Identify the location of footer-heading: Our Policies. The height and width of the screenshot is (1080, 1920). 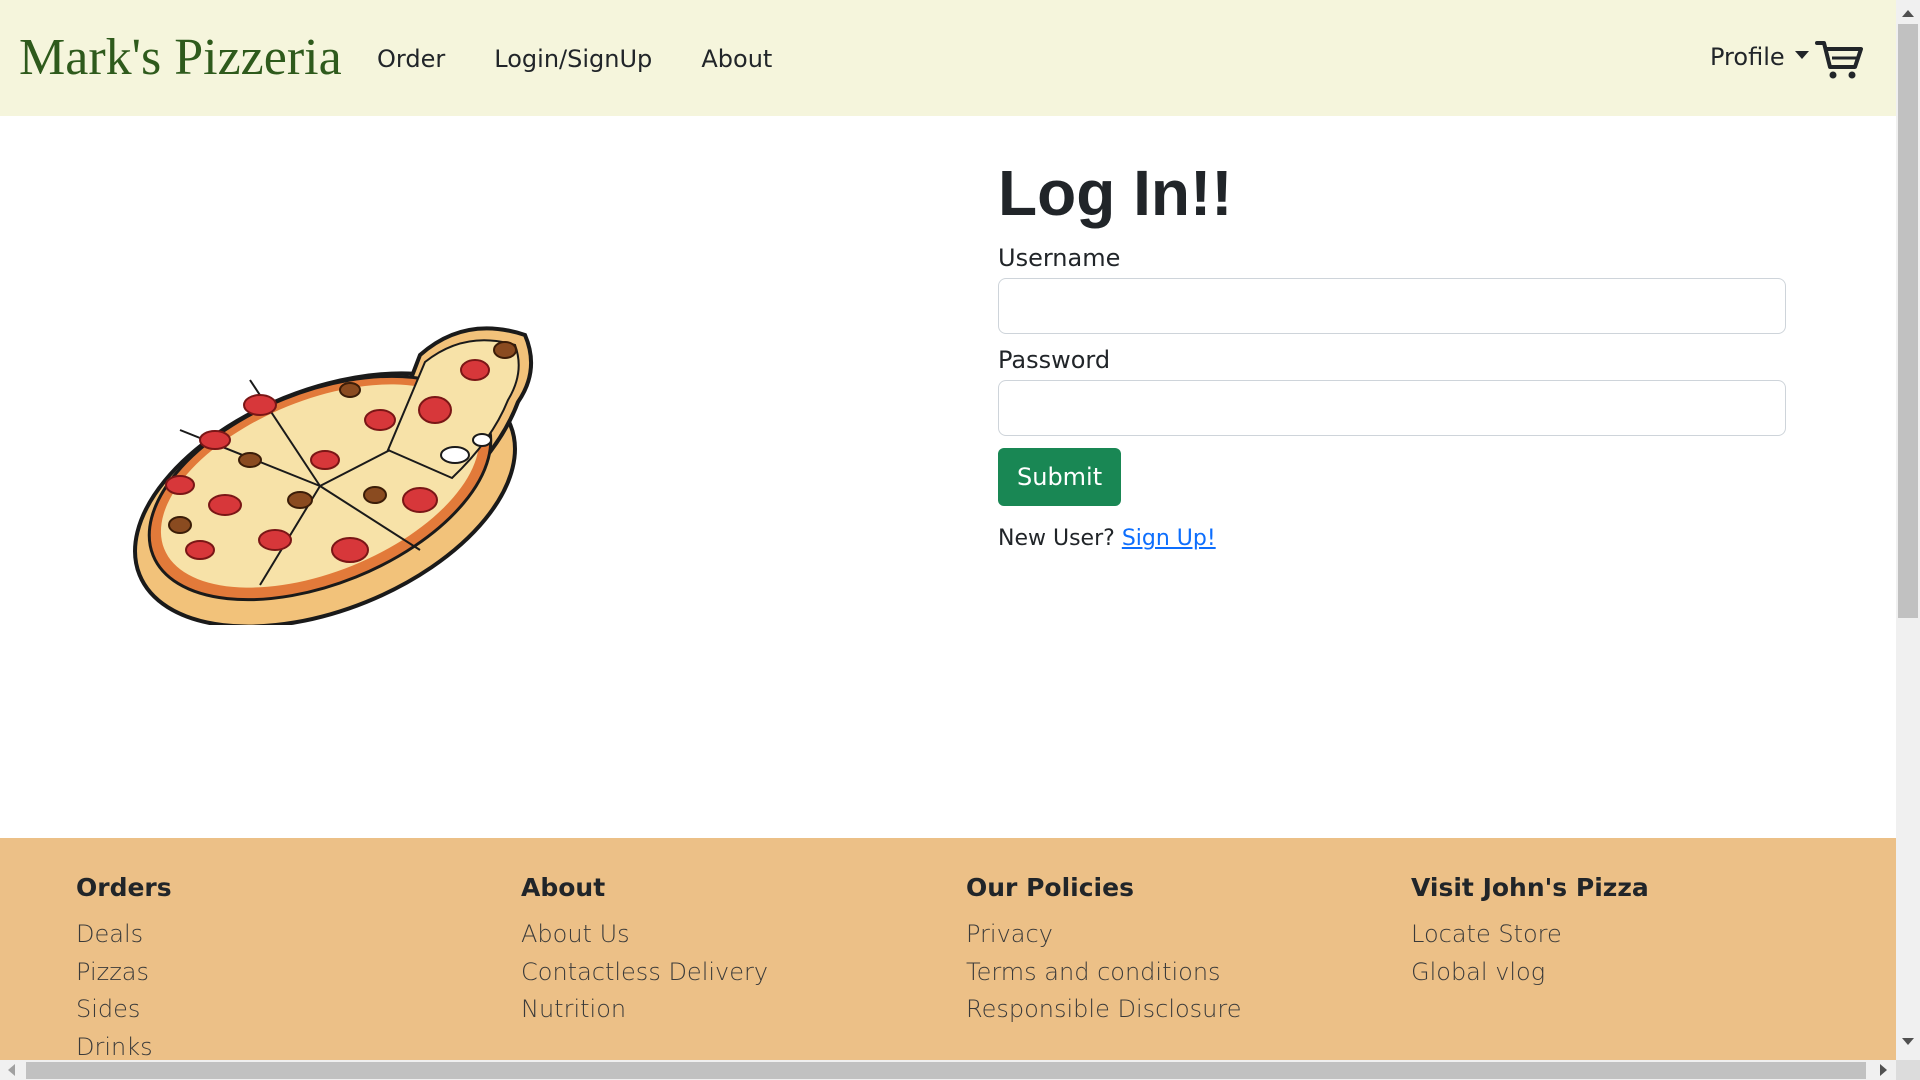
(1050, 887).